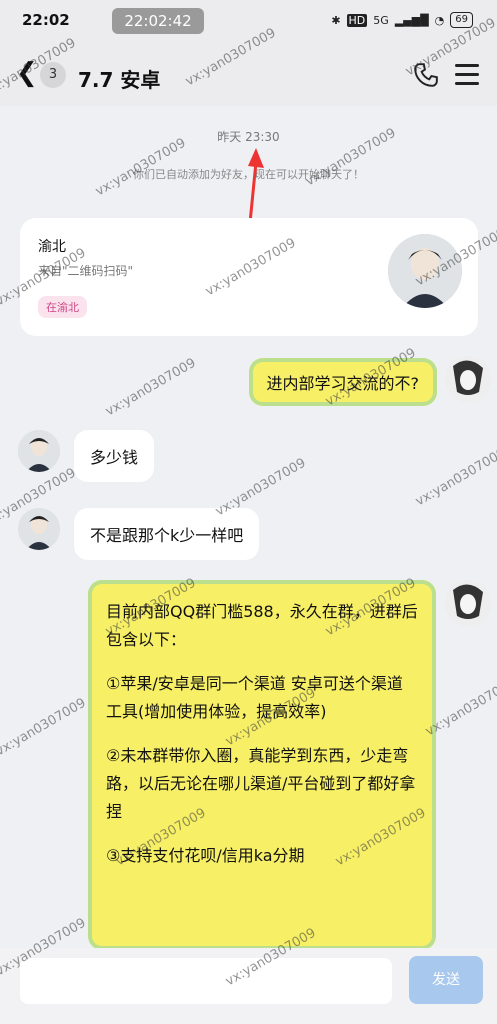  Describe the element at coordinates (249, 277) in the screenshot. I see `friend-card: 渝北 来自"二维码扫码" 在渝北` at that location.